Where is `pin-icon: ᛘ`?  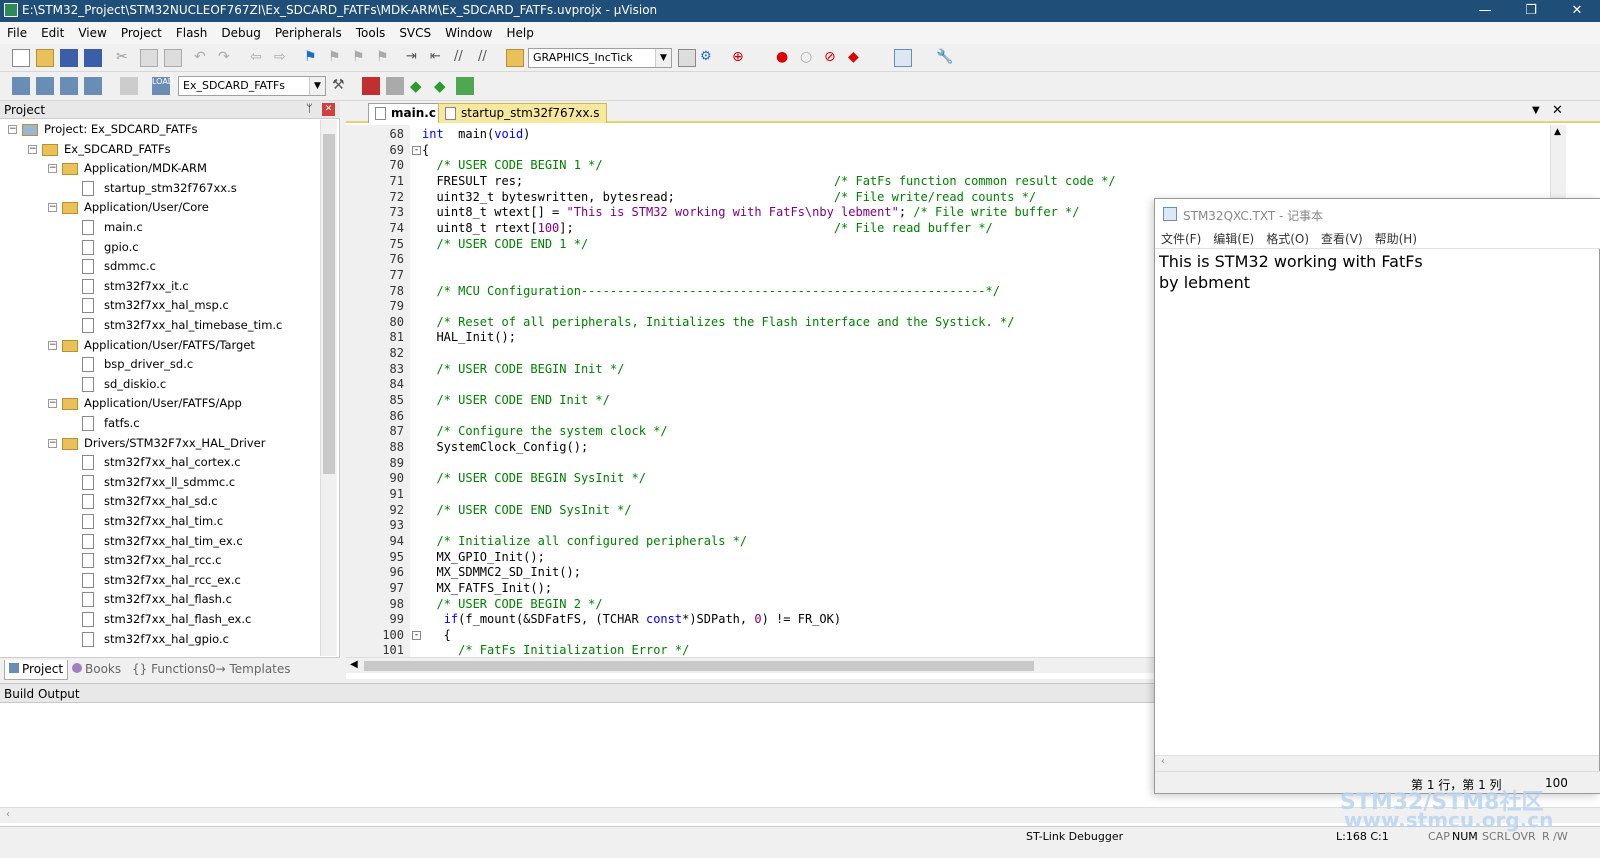
pin-icon: ᛘ is located at coordinates (309, 108).